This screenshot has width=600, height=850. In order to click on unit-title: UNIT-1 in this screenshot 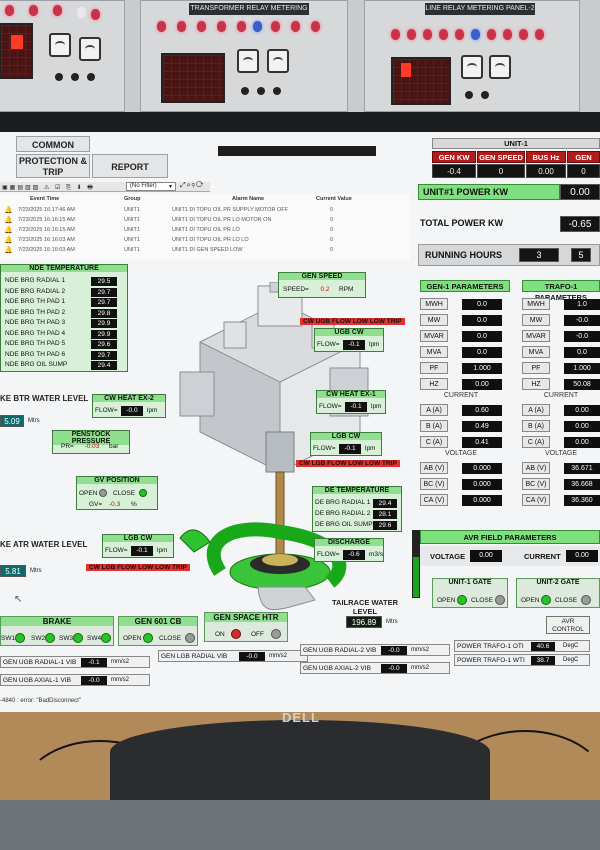, I will do `click(516, 143)`.